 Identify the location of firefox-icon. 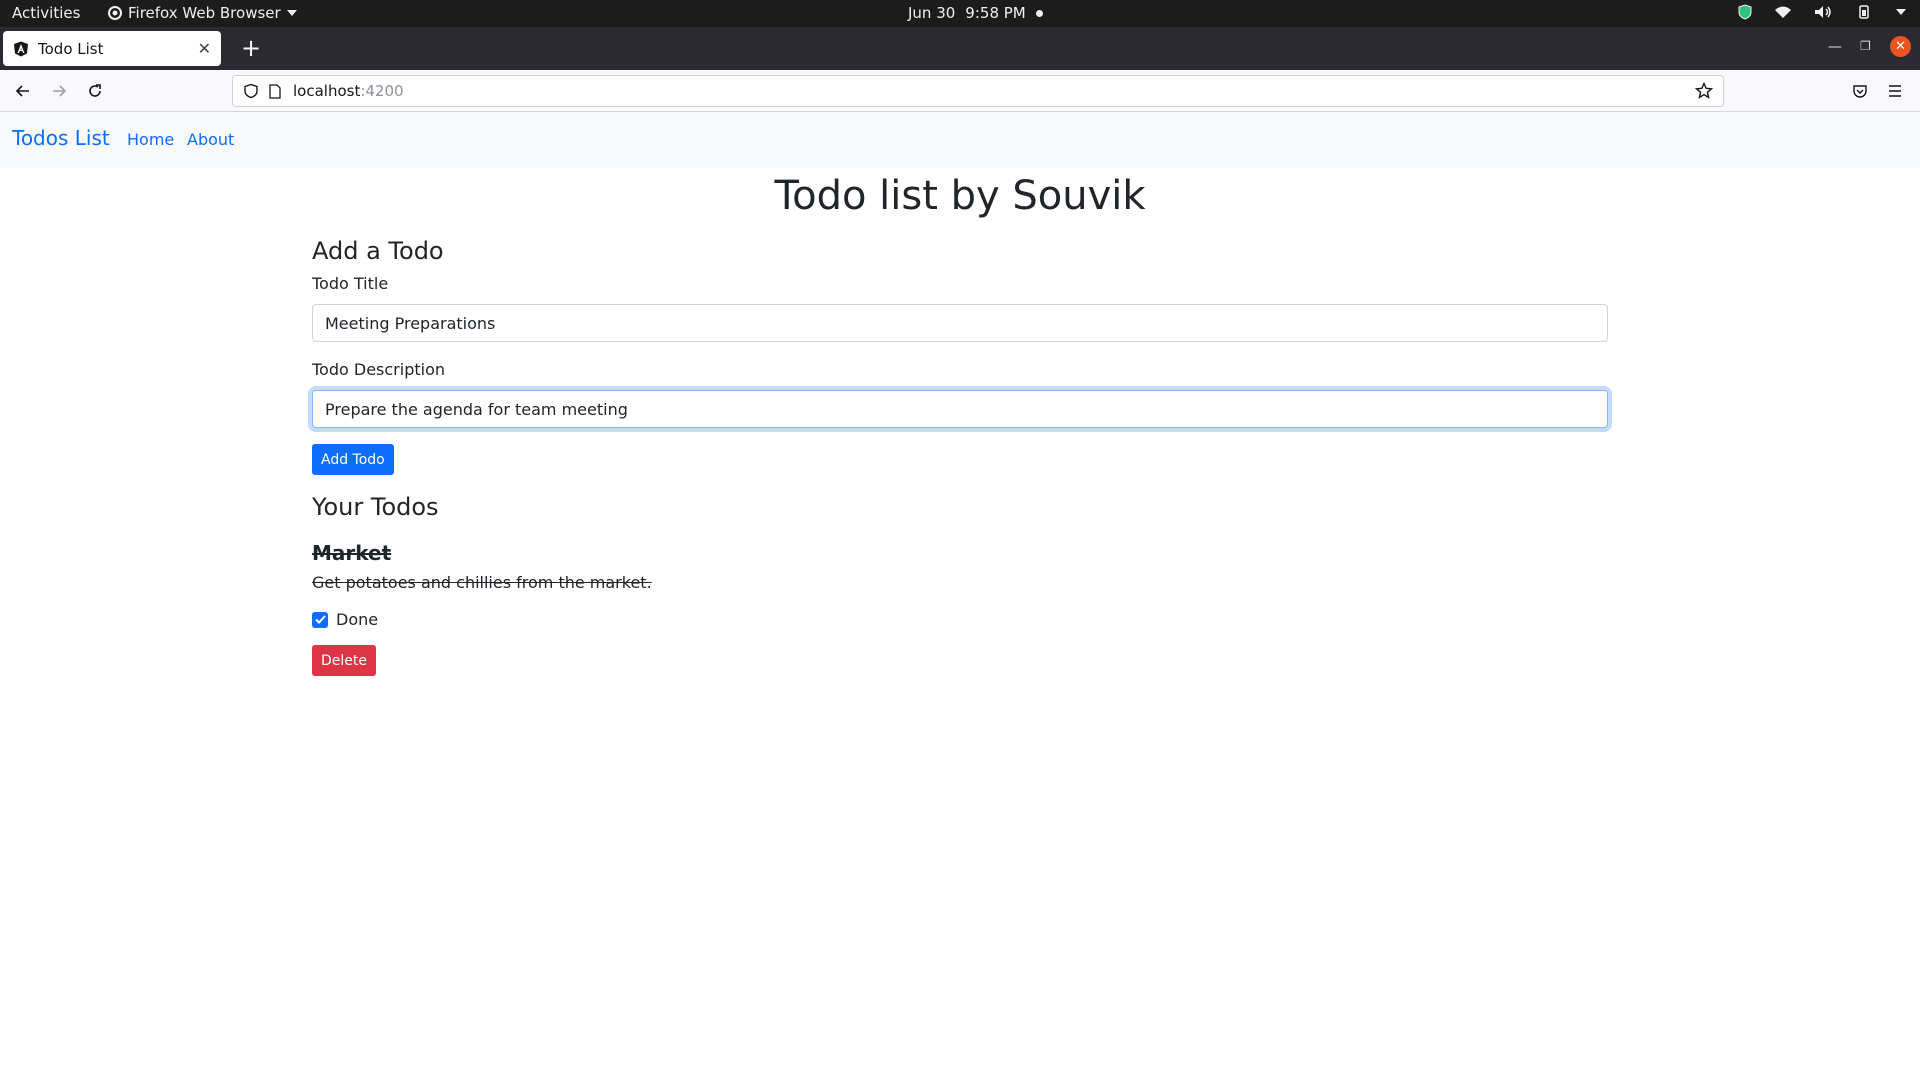
(115, 13).